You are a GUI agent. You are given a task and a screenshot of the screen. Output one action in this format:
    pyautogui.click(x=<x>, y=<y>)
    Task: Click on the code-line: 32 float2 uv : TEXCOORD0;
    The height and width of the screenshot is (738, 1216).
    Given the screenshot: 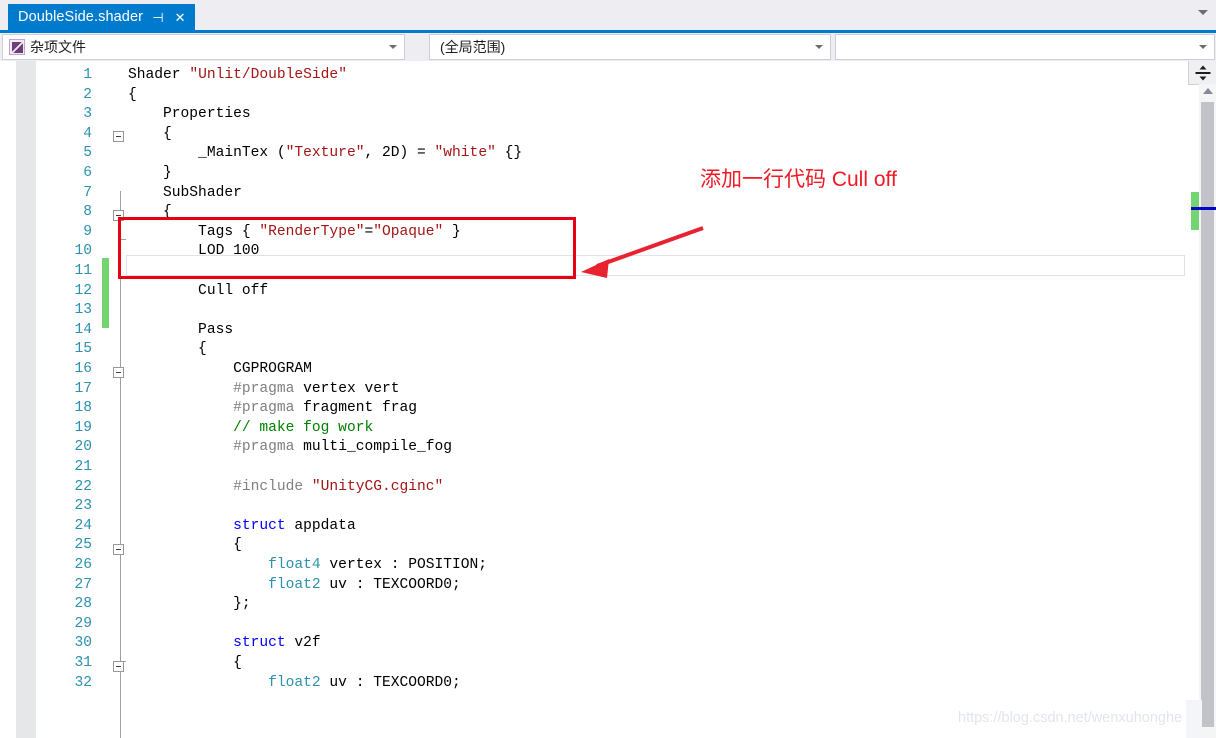 What is the action you would take?
    pyautogui.click(x=608, y=684)
    